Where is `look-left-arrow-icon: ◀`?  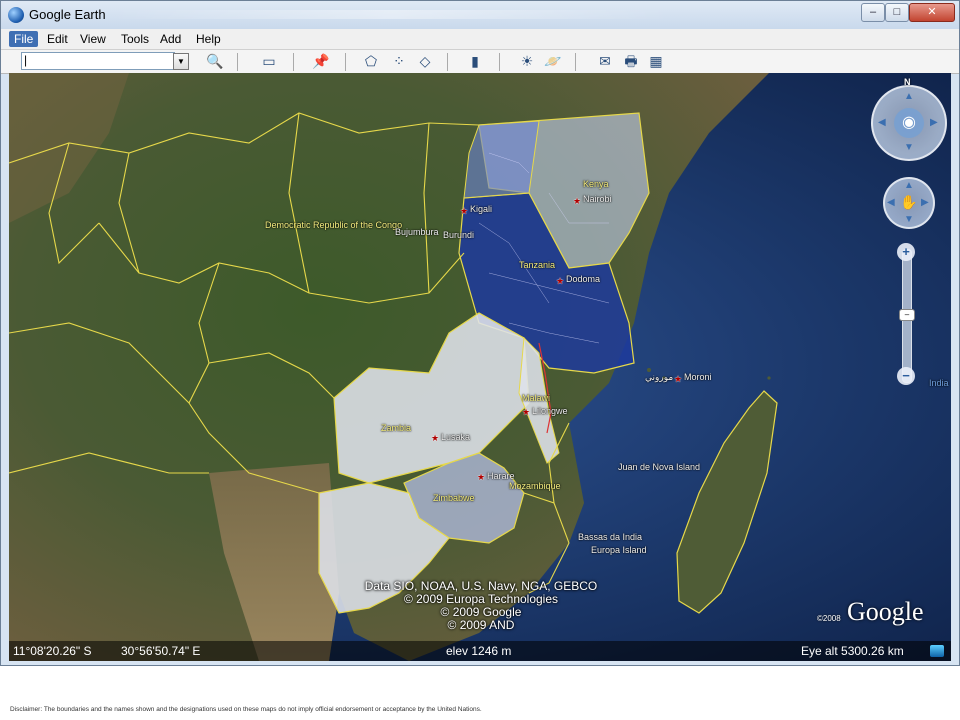
look-left-arrow-icon: ◀ is located at coordinates (882, 122).